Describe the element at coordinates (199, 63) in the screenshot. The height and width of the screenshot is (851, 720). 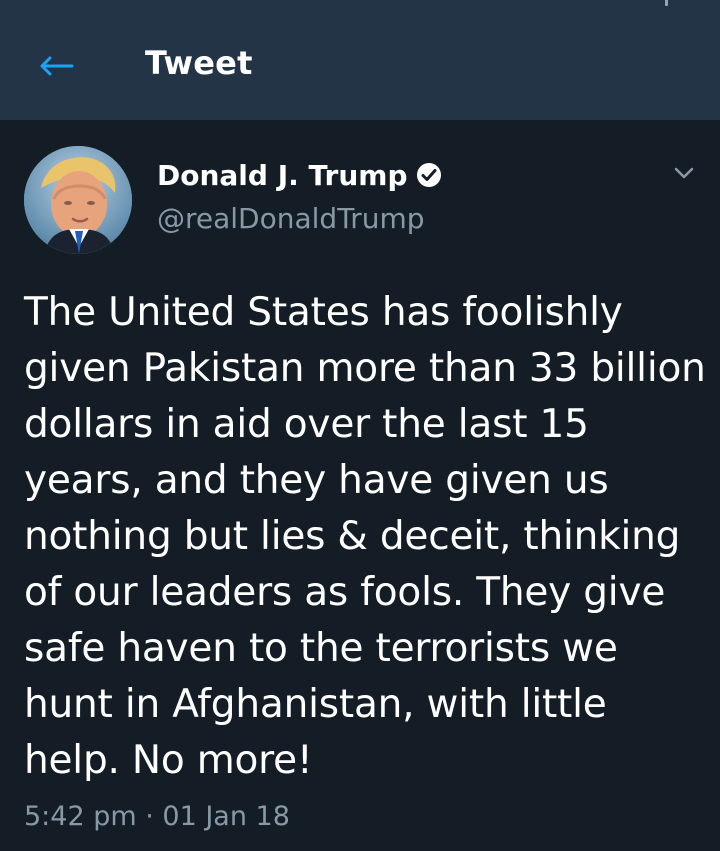
I see `page-title: Tweet` at that location.